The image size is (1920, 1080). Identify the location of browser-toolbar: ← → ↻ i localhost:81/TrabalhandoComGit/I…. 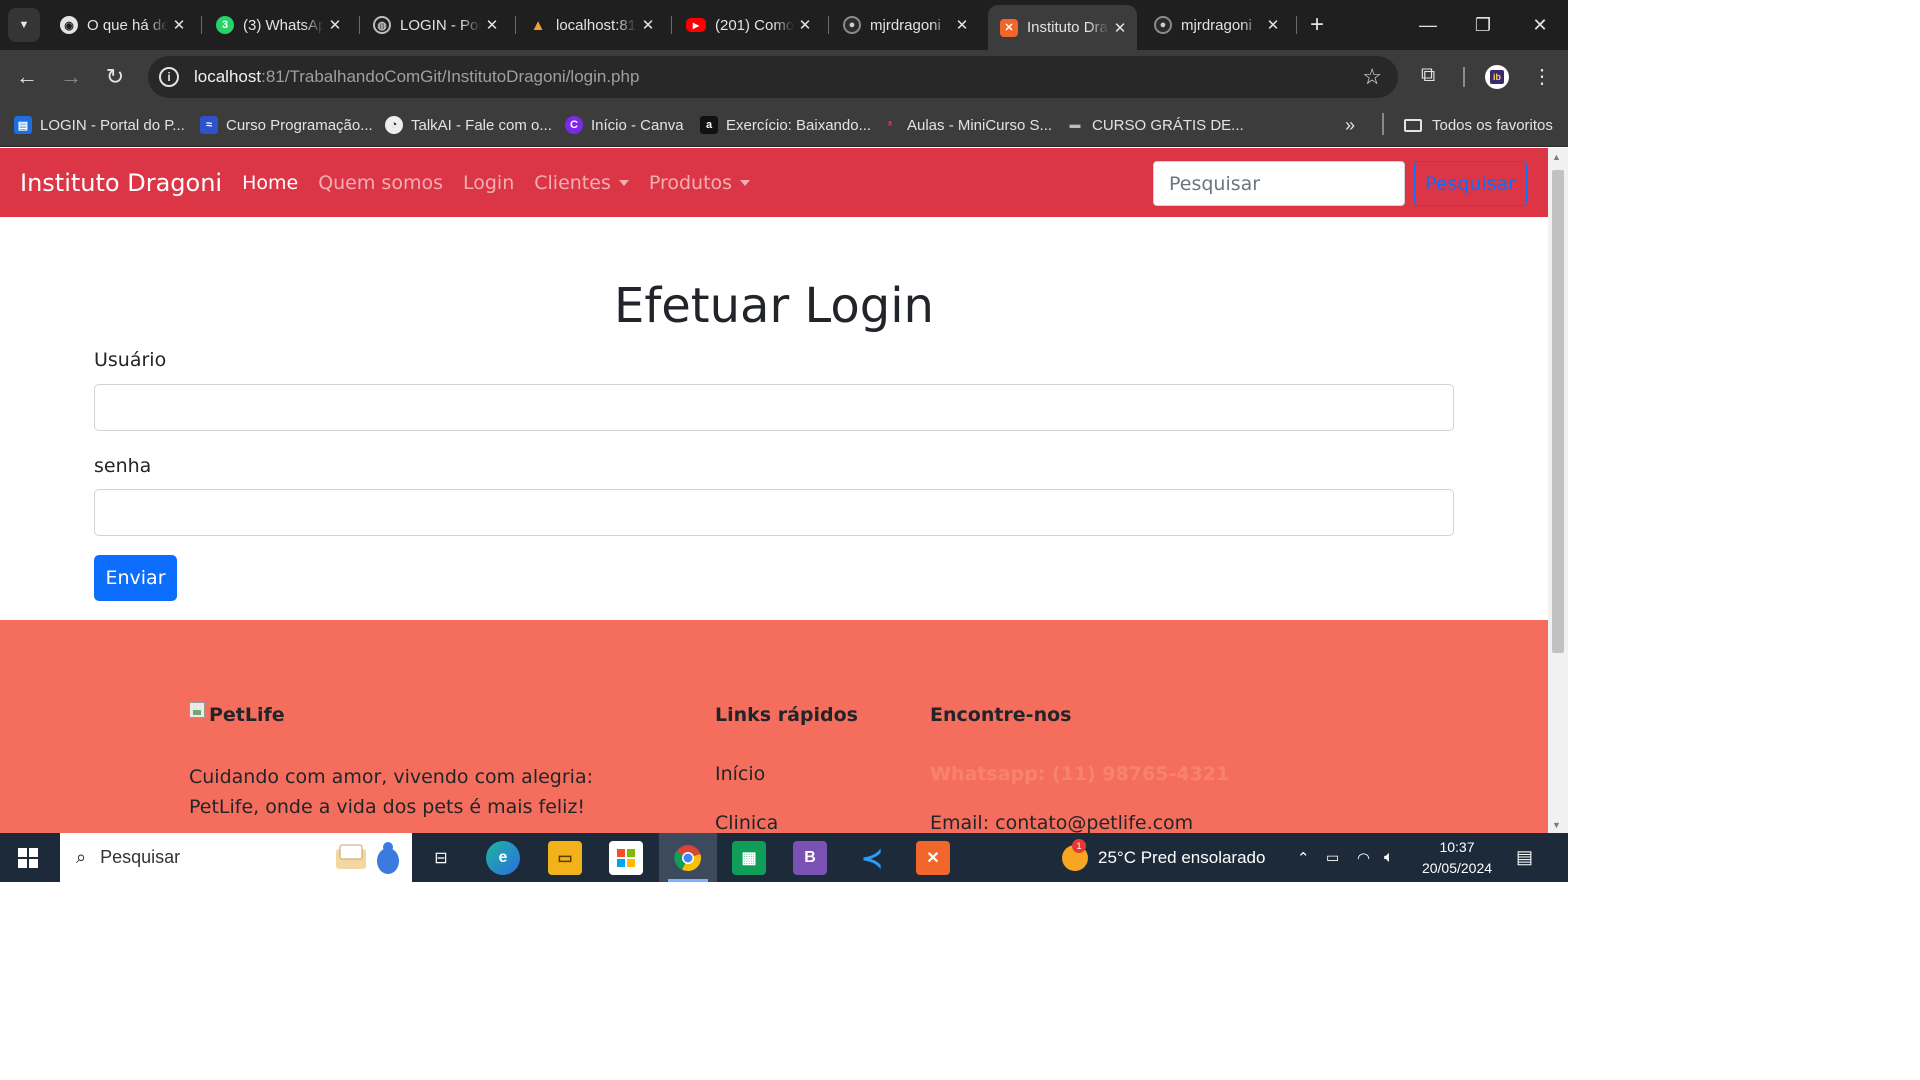
(784, 77).